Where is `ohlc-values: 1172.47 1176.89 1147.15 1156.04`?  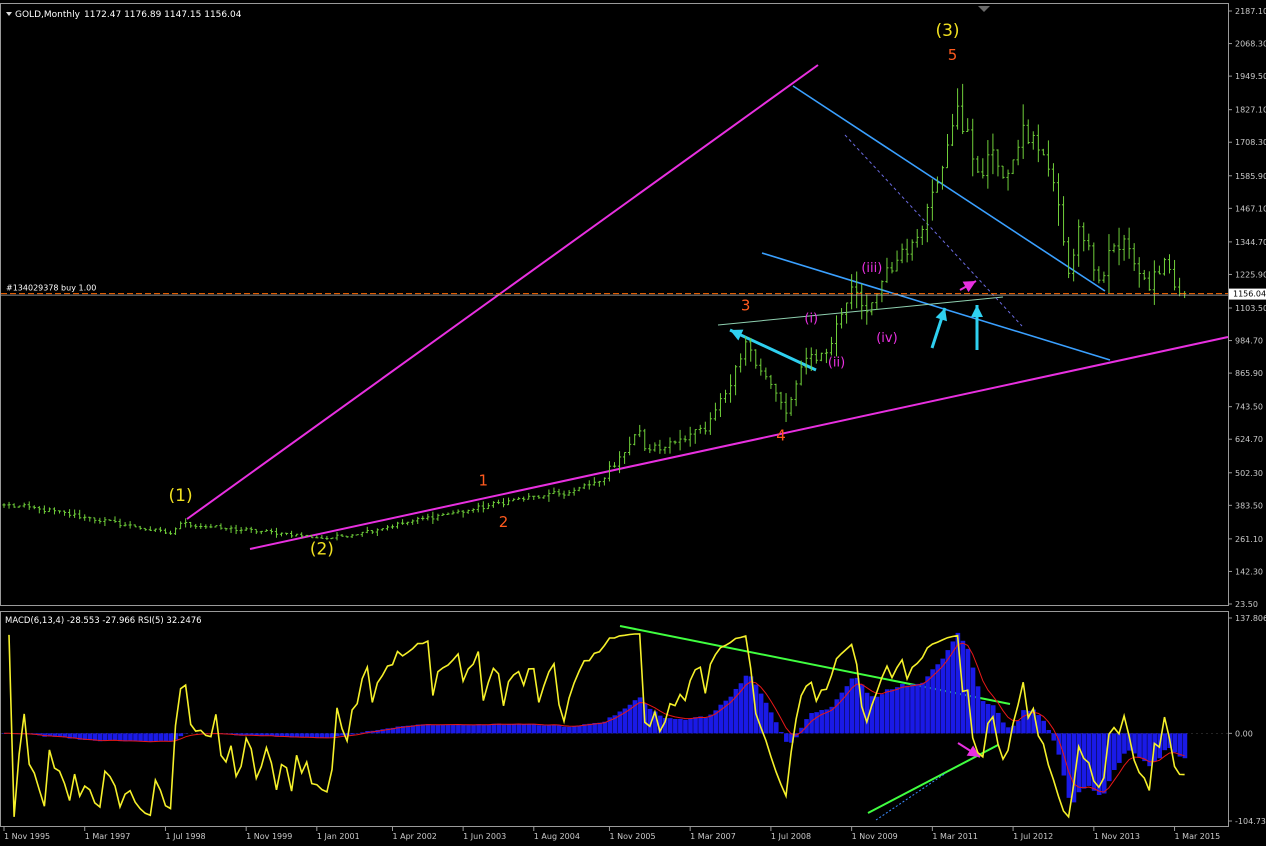 ohlc-values: 1172.47 1176.89 1147.15 1156.04 is located at coordinates (163, 15).